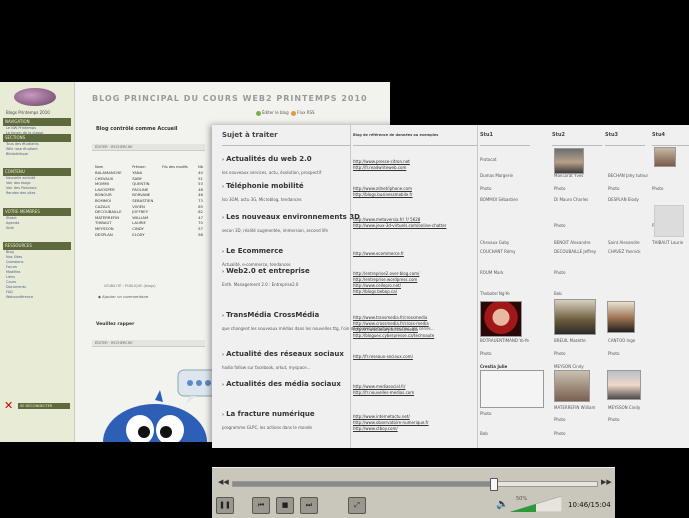 The image size is (689, 518). What do you see at coordinates (375, 291) in the screenshot?
I see `reference-link: http://blogs.bebop.ca/` at bounding box center [375, 291].